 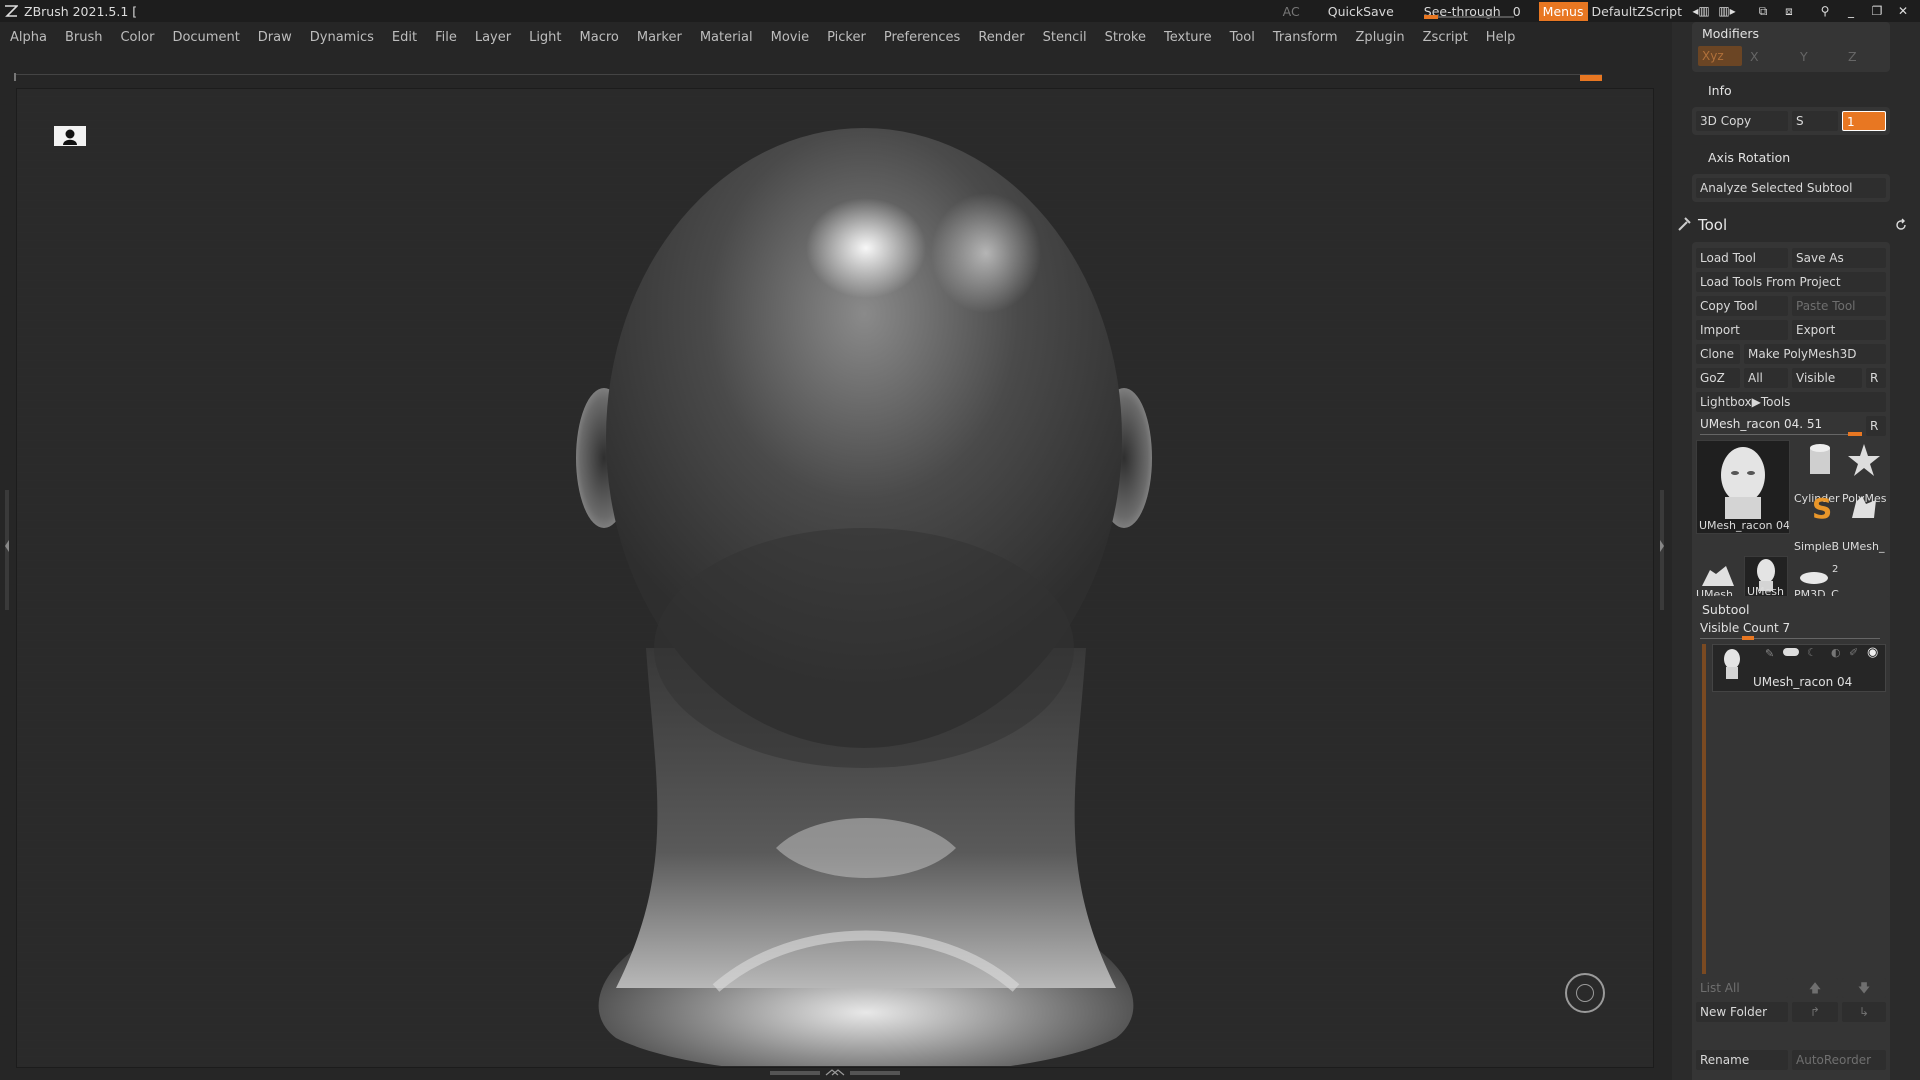 I want to click on clone-button: Clone, so click(x=1718, y=354).